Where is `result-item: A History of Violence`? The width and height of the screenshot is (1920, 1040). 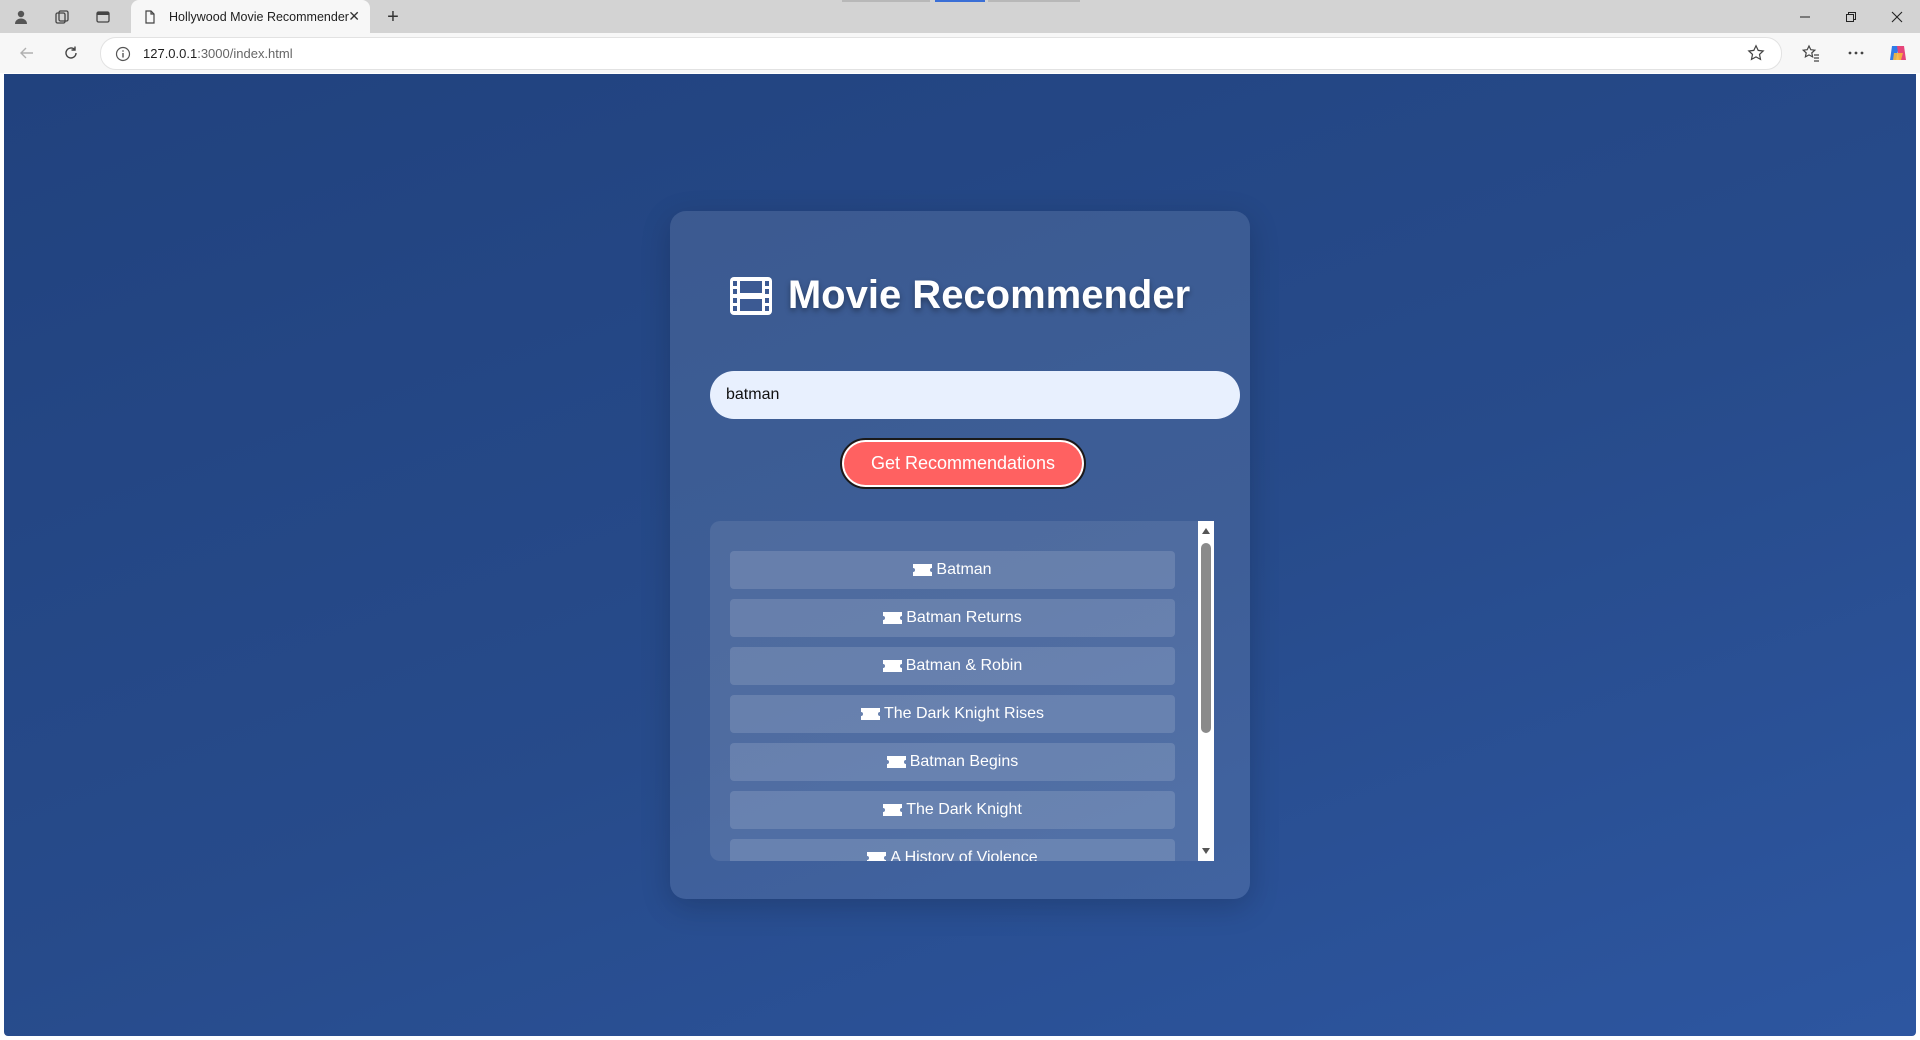 result-item: A History of Violence is located at coordinates (952, 850).